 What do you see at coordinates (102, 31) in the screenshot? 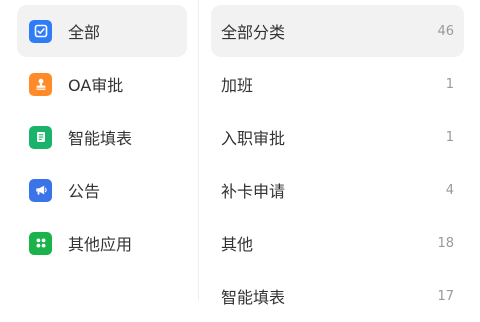
I see `category-item-all: 全部` at bounding box center [102, 31].